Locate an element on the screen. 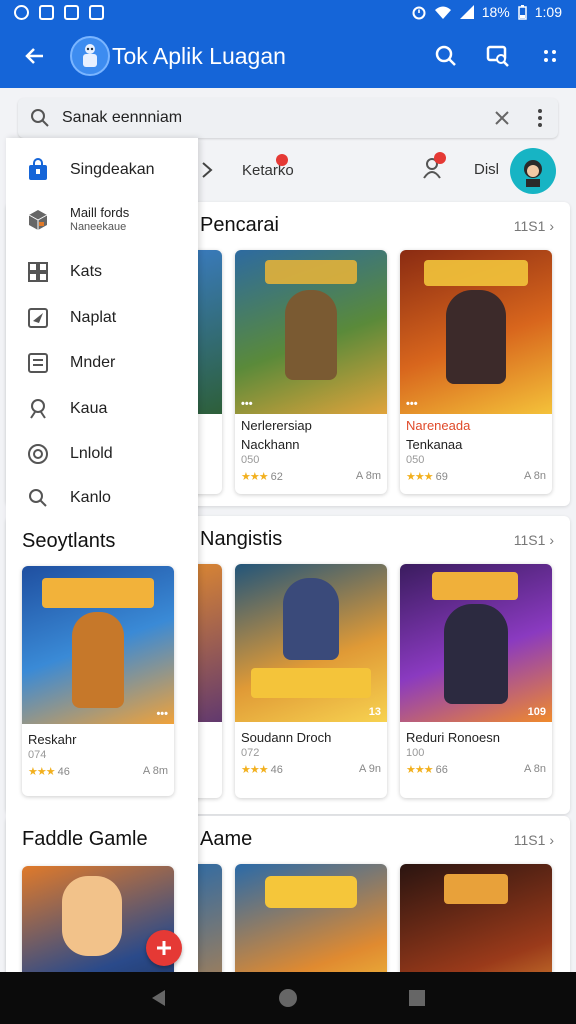  drawer-item-mnder: Mnder is located at coordinates (102, 363).